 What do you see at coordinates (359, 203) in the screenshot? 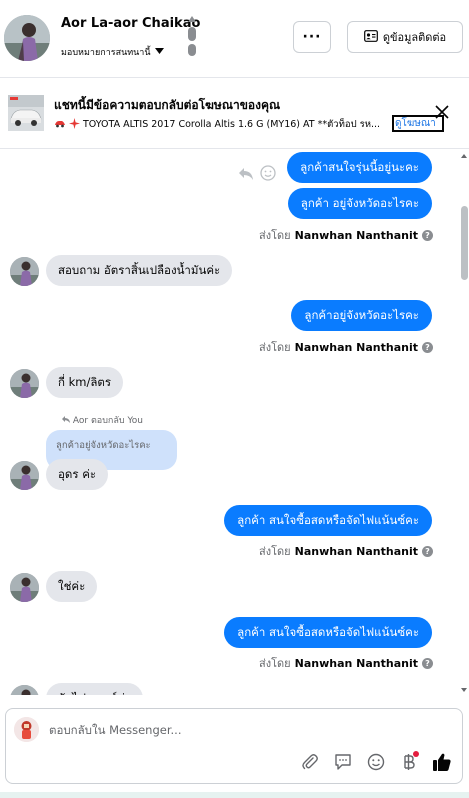
I see `outgoing-message: ลูกค้า อยู่จังหวัดอะไรคะ` at bounding box center [359, 203].